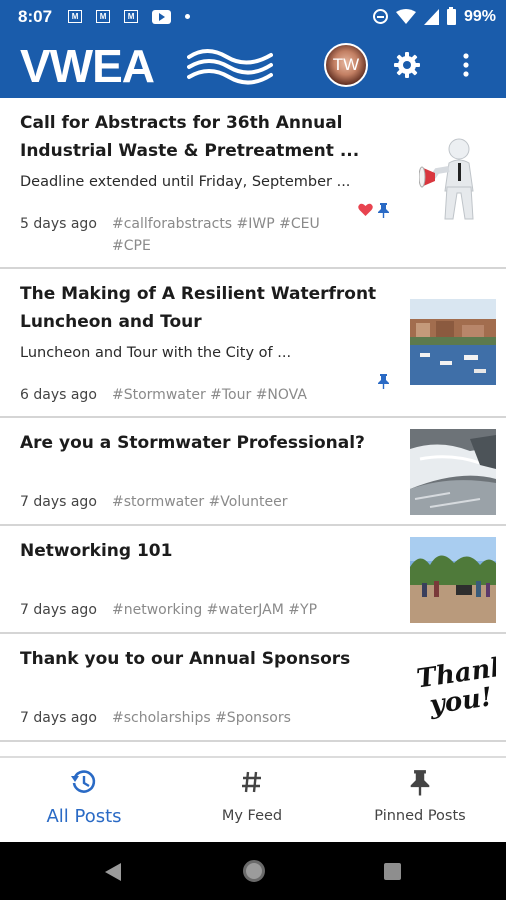 Image resolution: width=506 pixels, height=900 pixels. Describe the element at coordinates (365, 210) in the screenshot. I see `heart-icon` at that location.